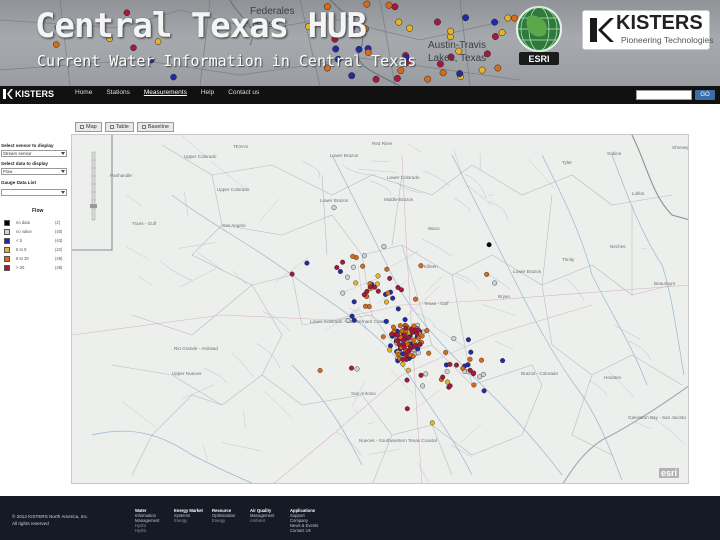 This screenshot has width=720, height=540. Describe the element at coordinates (35, 268) in the screenshot. I see `legend-item: > 30 (48)` at that location.